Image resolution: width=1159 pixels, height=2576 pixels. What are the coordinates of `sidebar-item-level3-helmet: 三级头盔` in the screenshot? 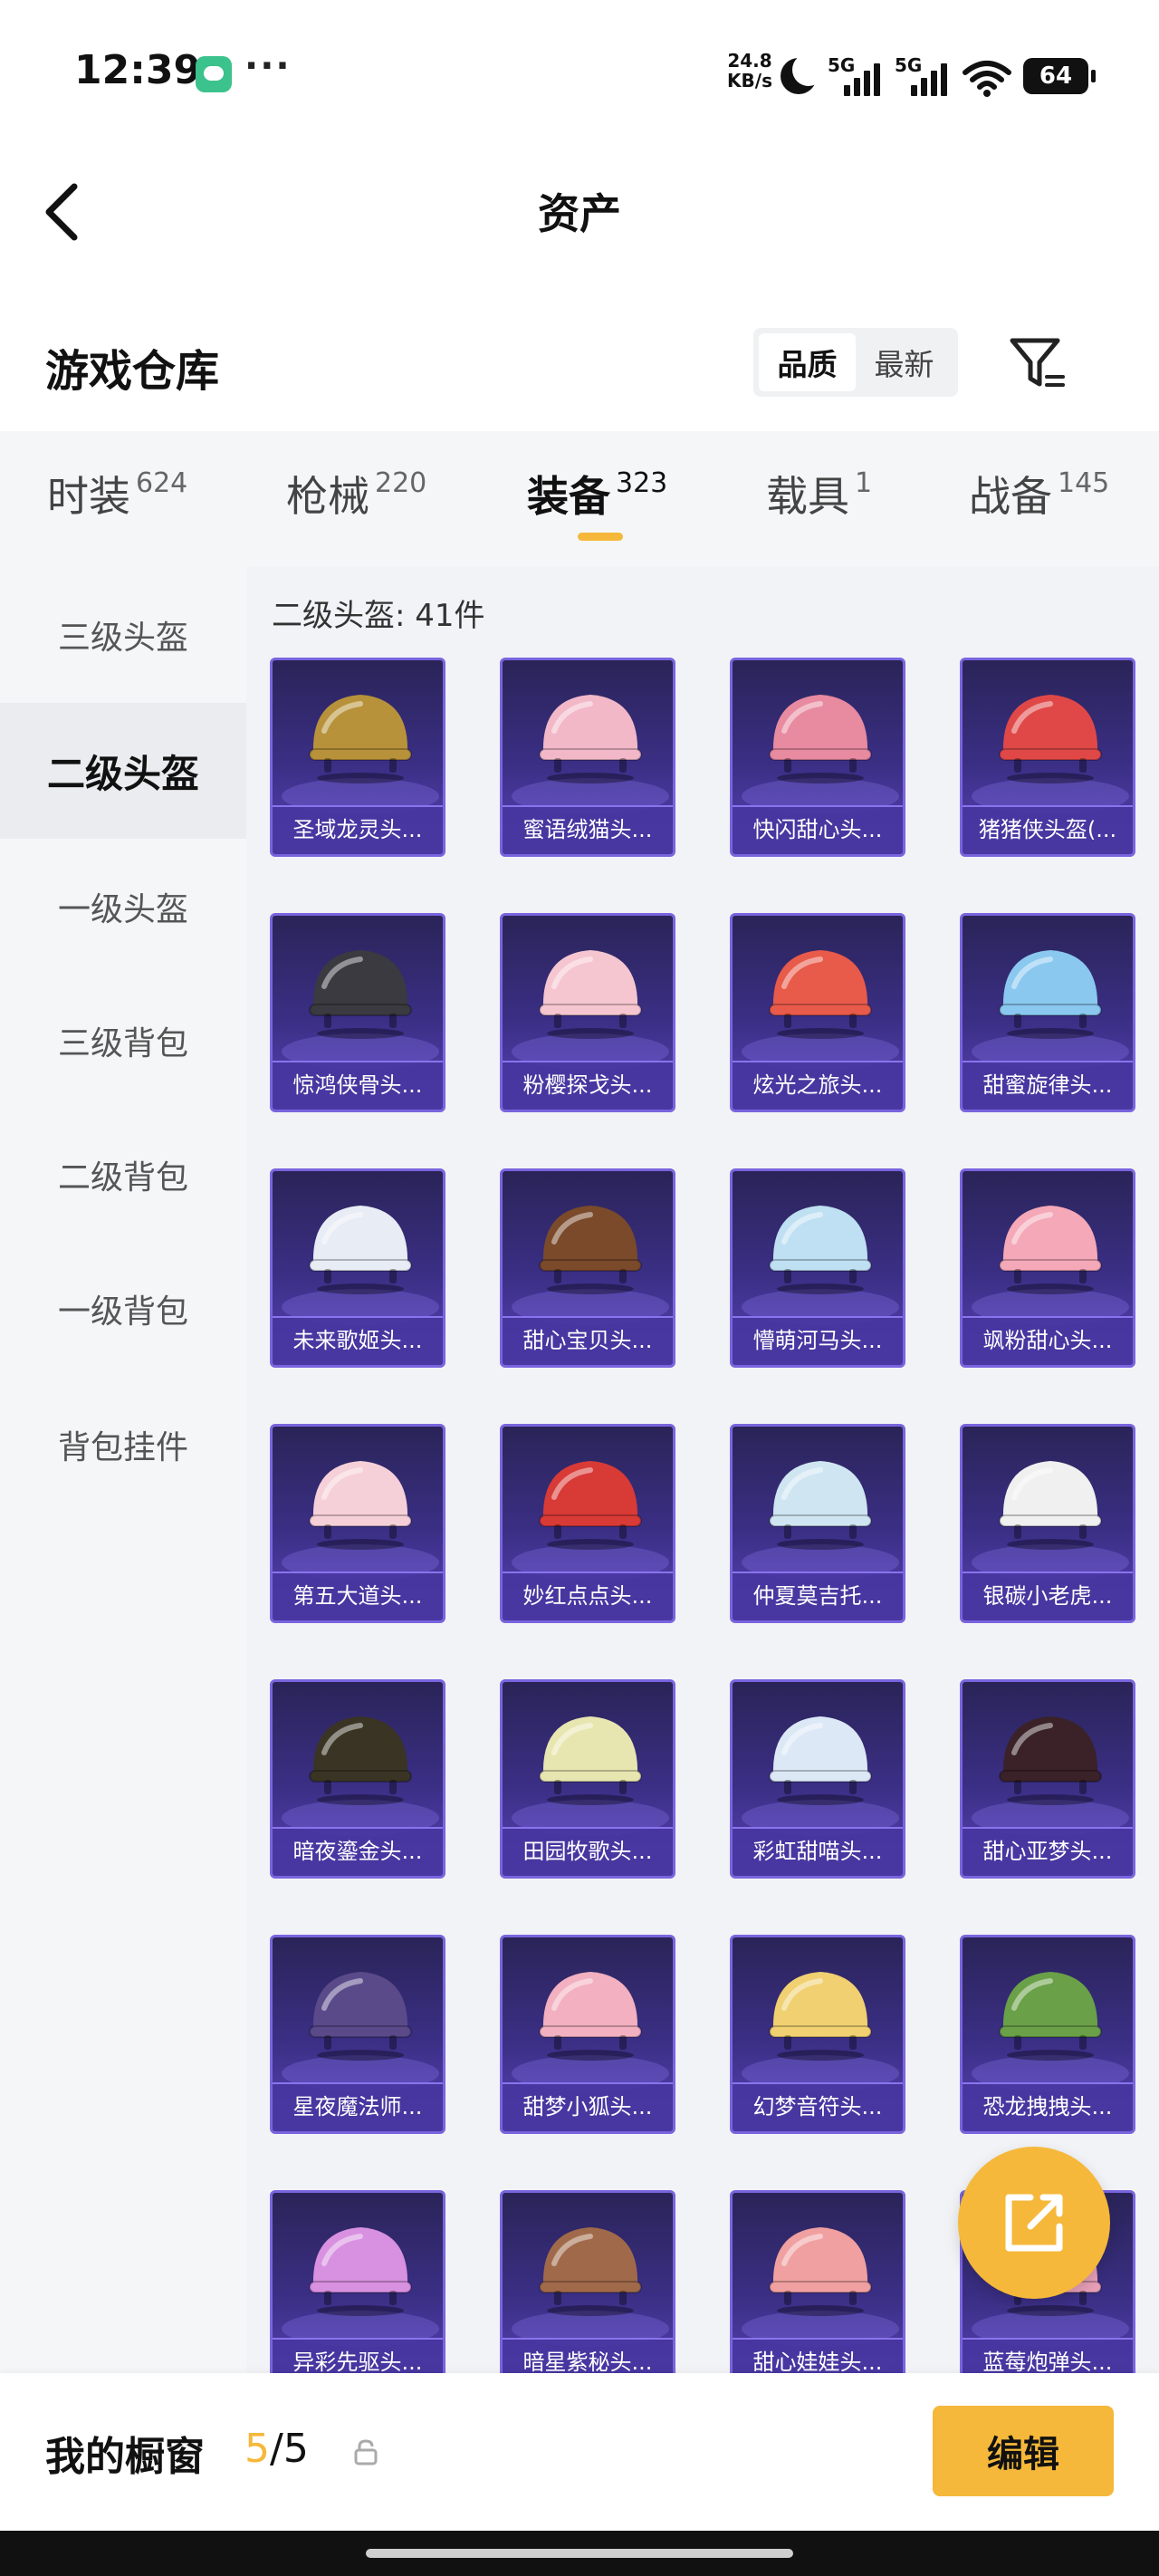 It's located at (123, 635).